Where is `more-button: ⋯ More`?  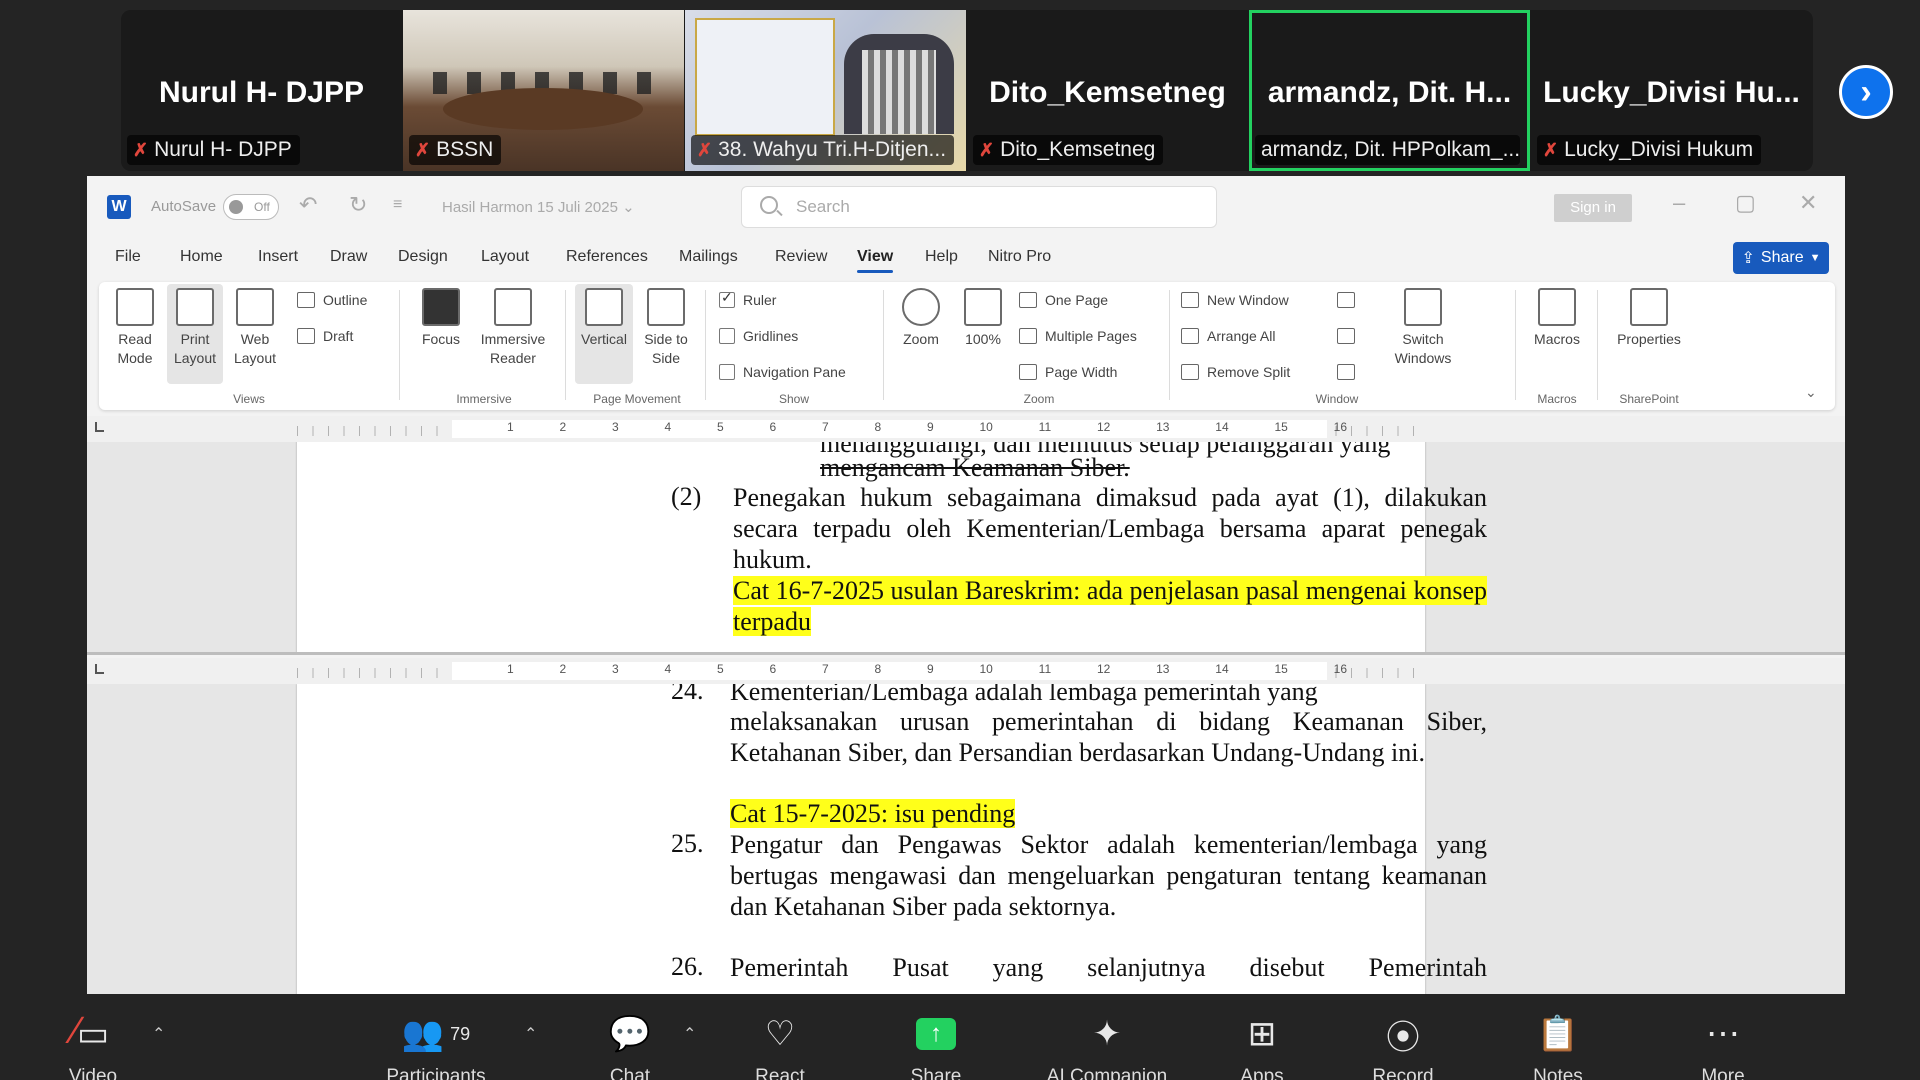 more-button: ⋯ More is located at coordinates (1723, 1046).